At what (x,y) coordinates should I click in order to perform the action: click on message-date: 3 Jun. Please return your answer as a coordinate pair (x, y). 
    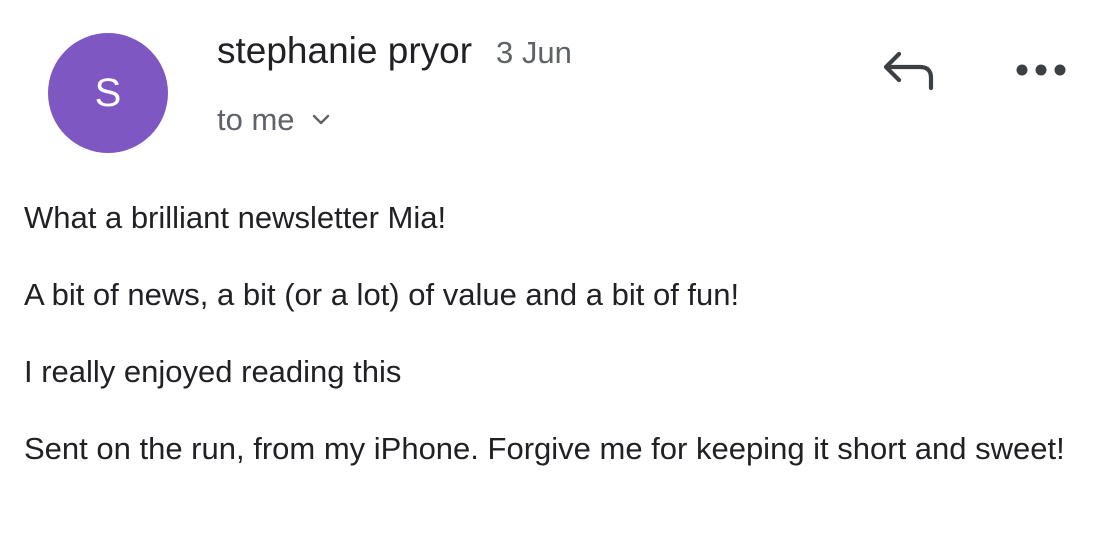
    Looking at the image, I should click on (534, 52).